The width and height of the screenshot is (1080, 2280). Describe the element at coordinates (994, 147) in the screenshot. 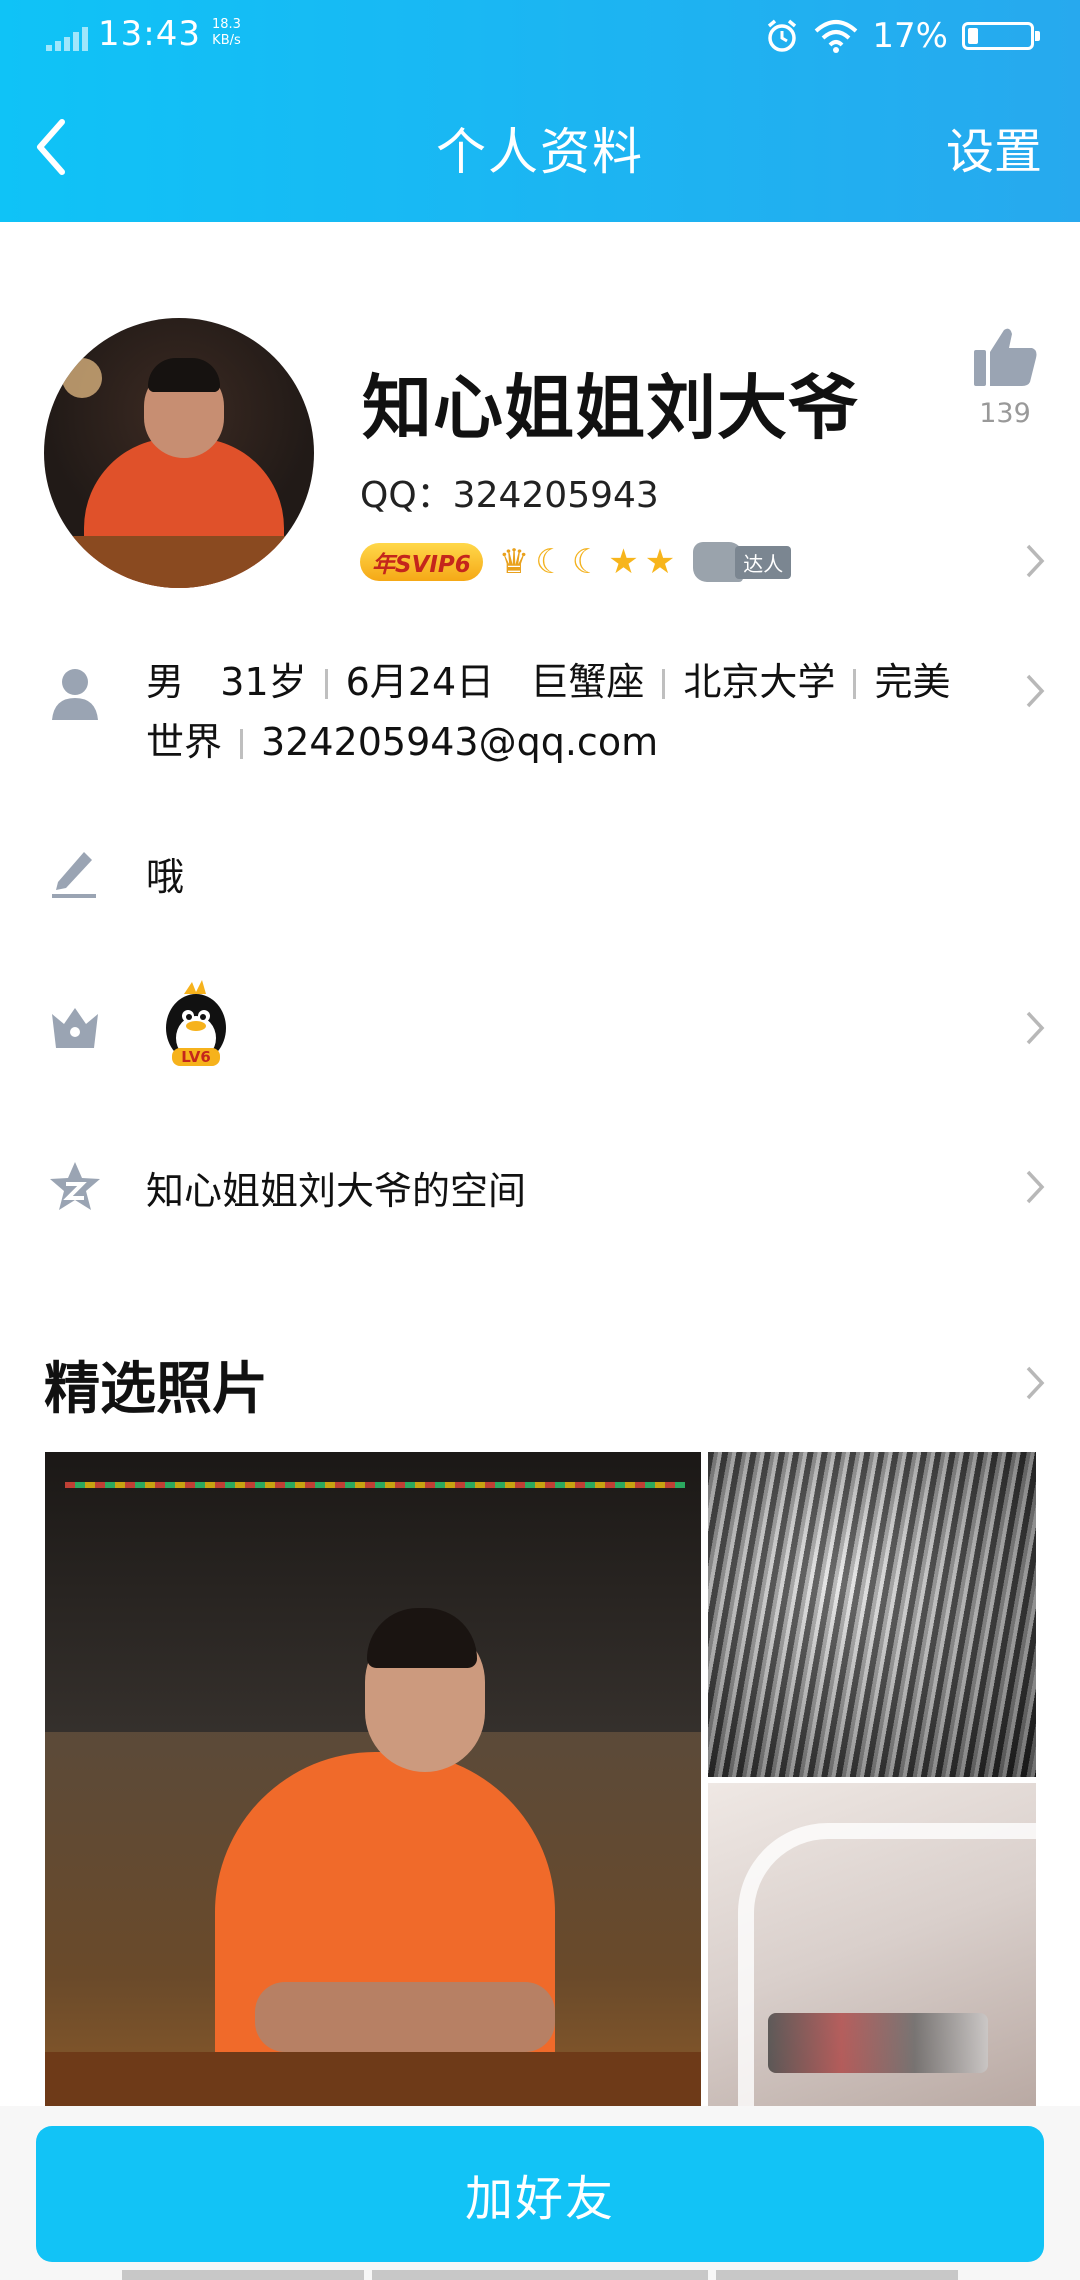

I see `settings-button: 设置` at that location.